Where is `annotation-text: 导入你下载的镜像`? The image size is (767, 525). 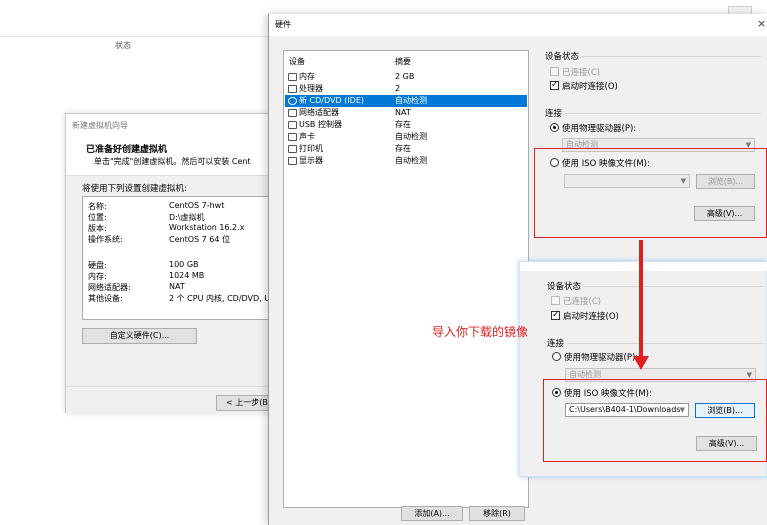
annotation-text: 导入你下载的镜像 is located at coordinates (480, 332).